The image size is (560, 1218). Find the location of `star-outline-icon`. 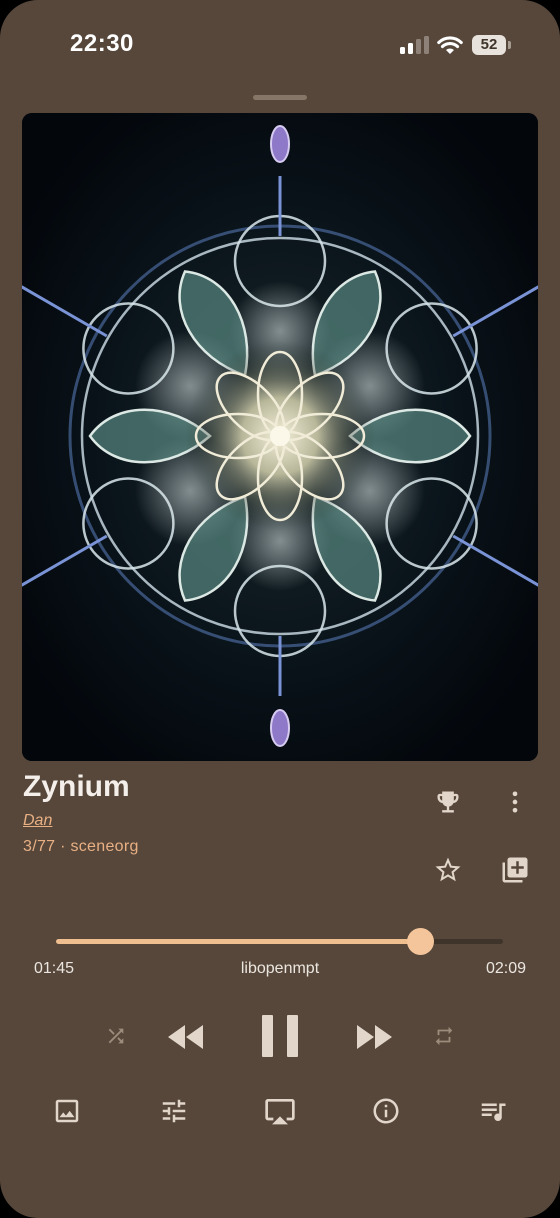

star-outline-icon is located at coordinates (448, 869).